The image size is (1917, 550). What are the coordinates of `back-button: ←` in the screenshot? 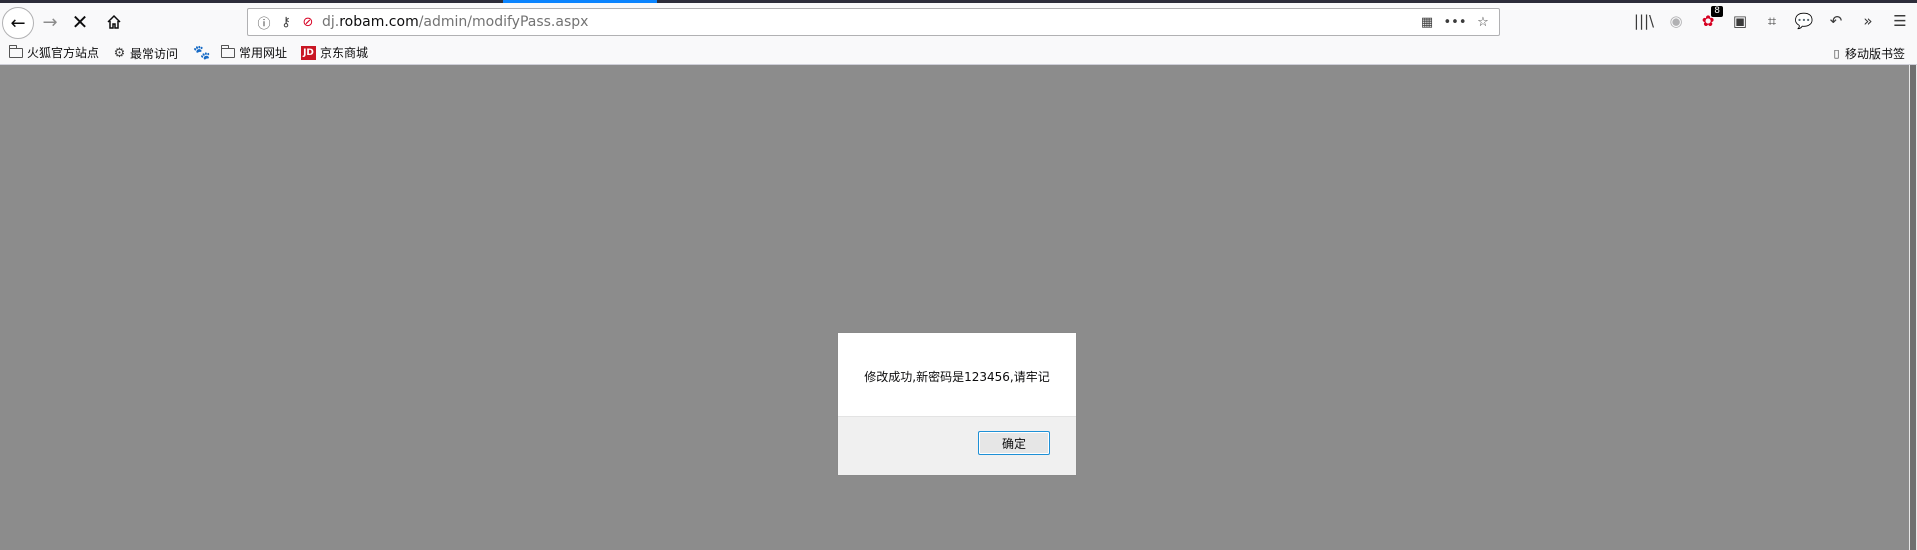 It's located at (18, 23).